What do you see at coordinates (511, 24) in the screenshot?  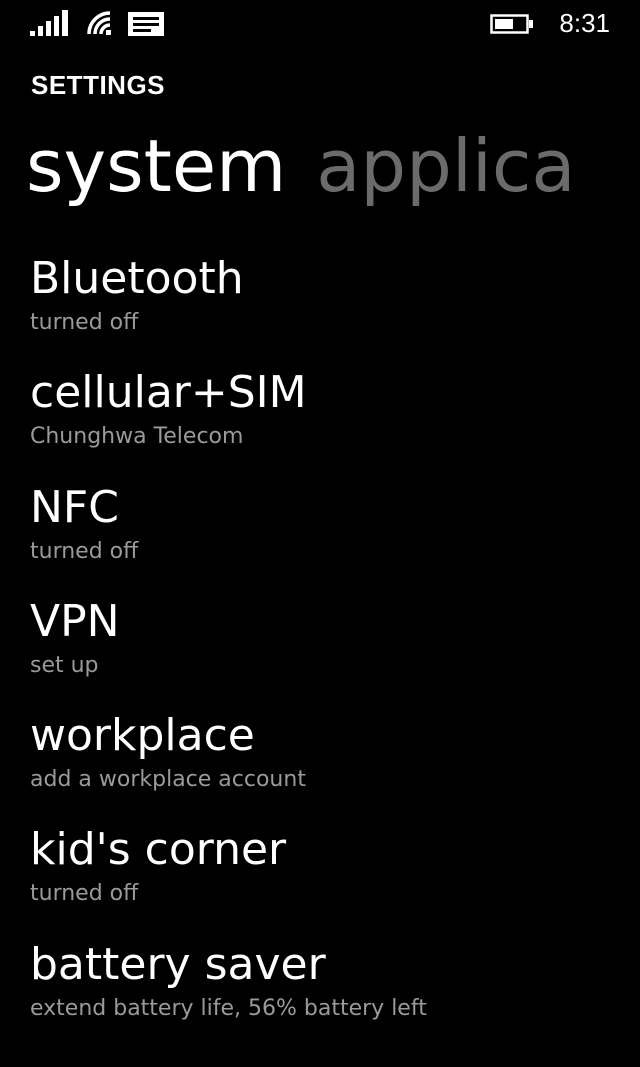 I see `battery-icon` at bounding box center [511, 24].